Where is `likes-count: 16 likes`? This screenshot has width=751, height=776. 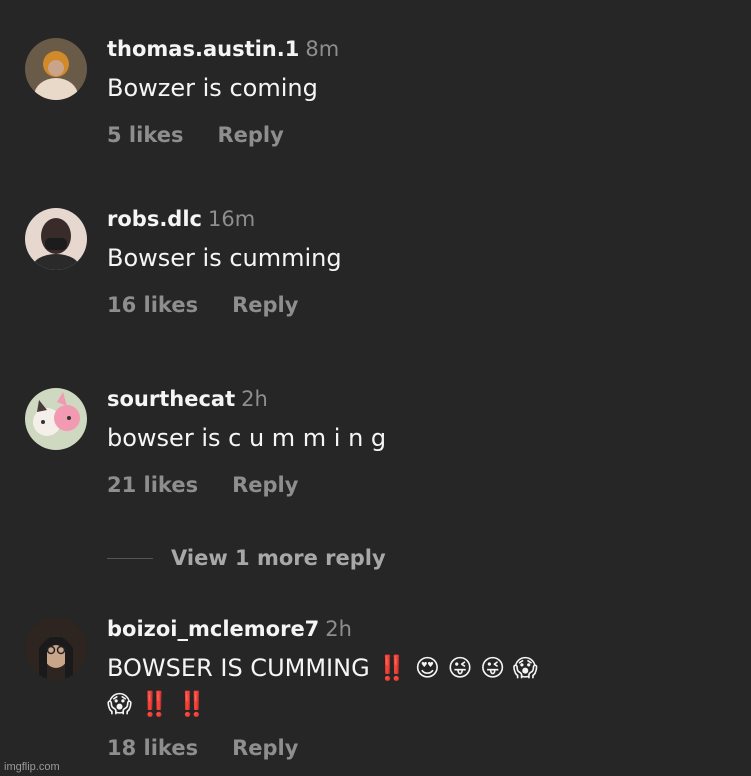 likes-count: 16 likes is located at coordinates (152, 305).